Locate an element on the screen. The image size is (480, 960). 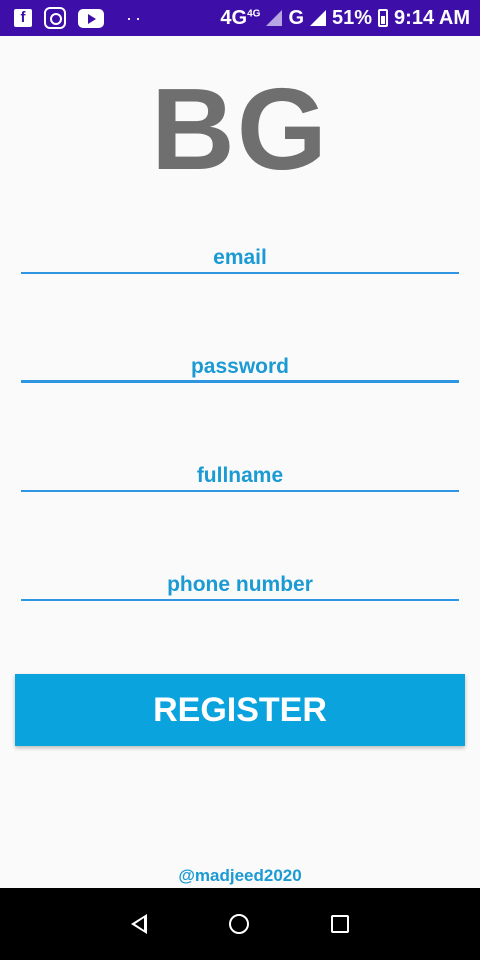
fullname-field: fullname is located at coordinates (240, 477).